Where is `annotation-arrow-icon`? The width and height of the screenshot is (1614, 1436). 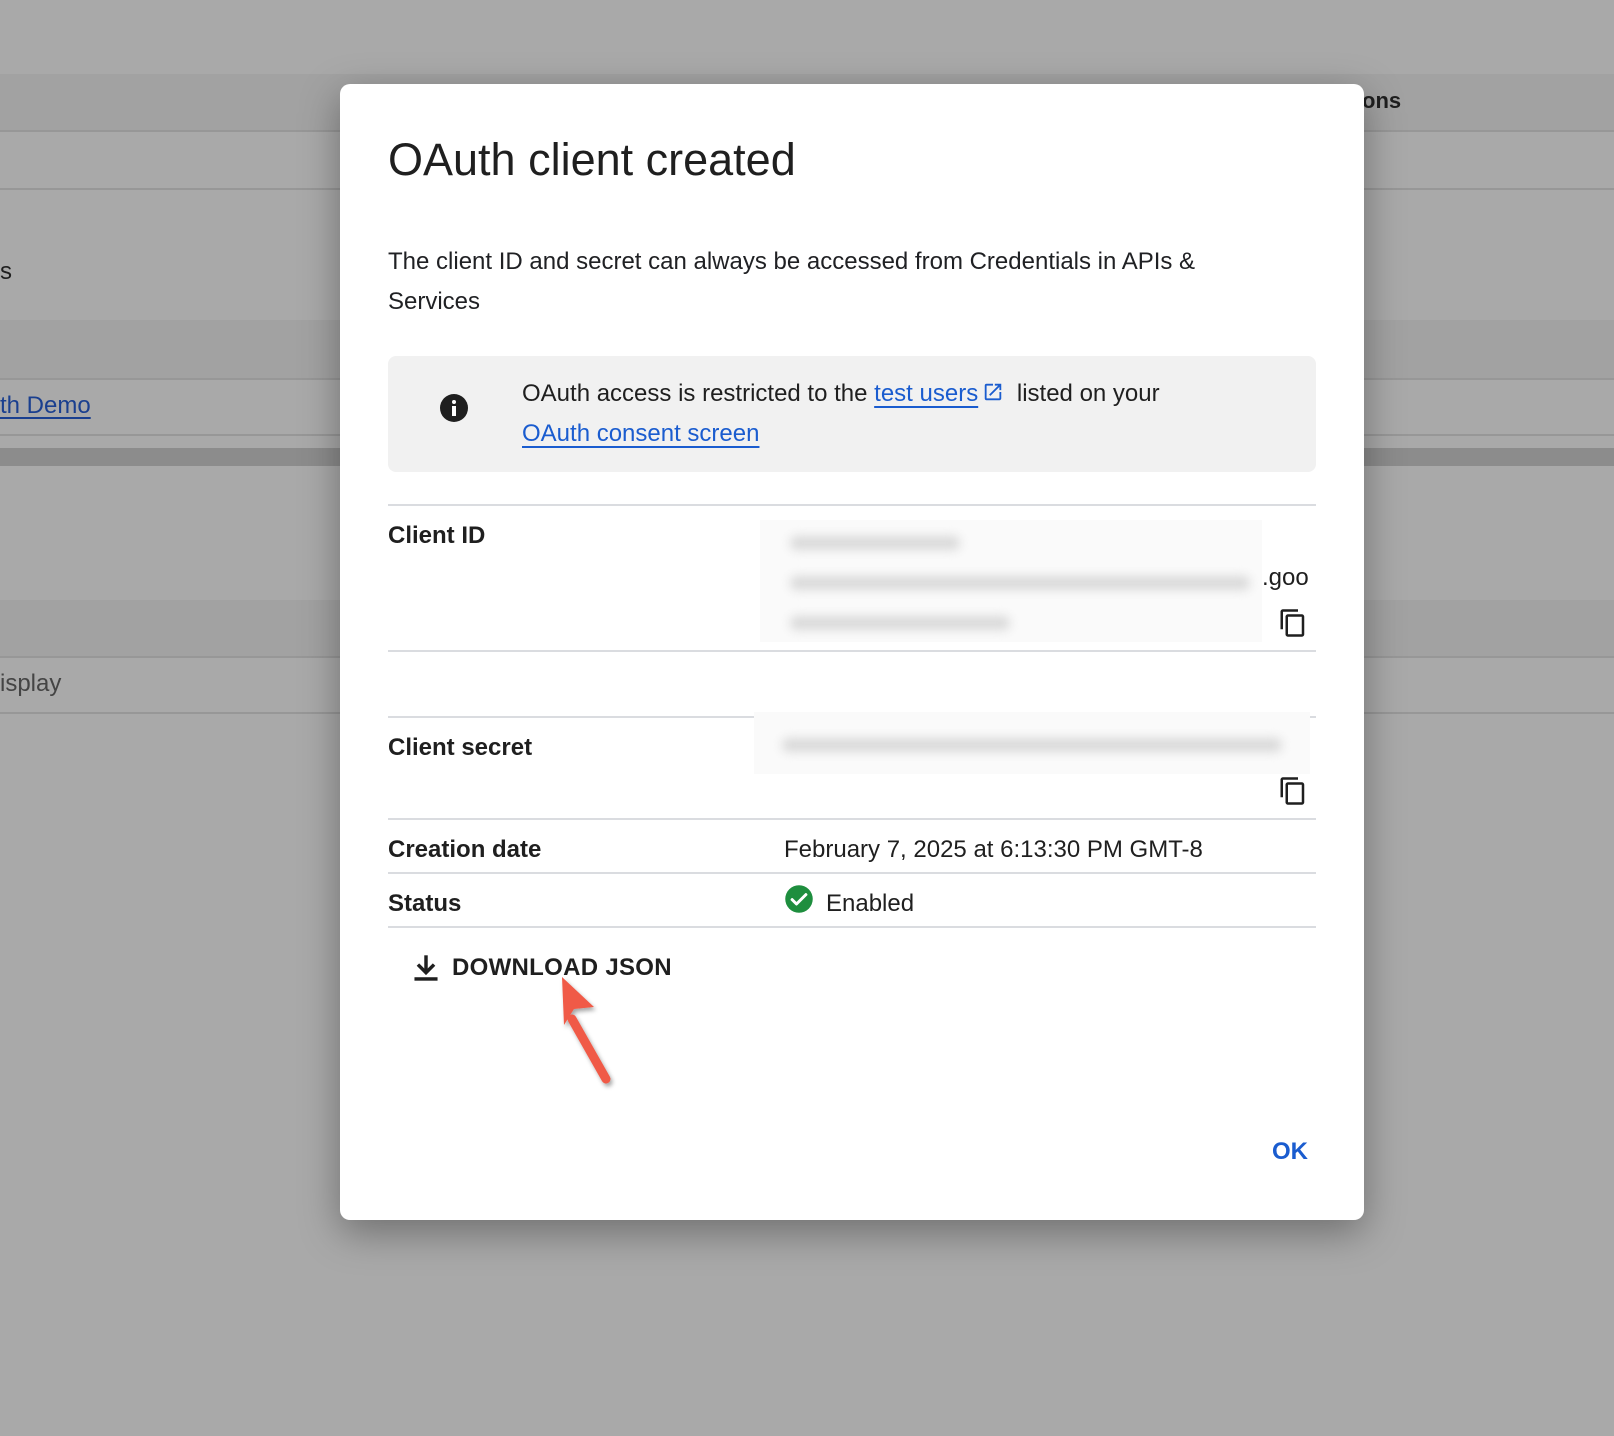 annotation-arrow-icon is located at coordinates (586, 1030).